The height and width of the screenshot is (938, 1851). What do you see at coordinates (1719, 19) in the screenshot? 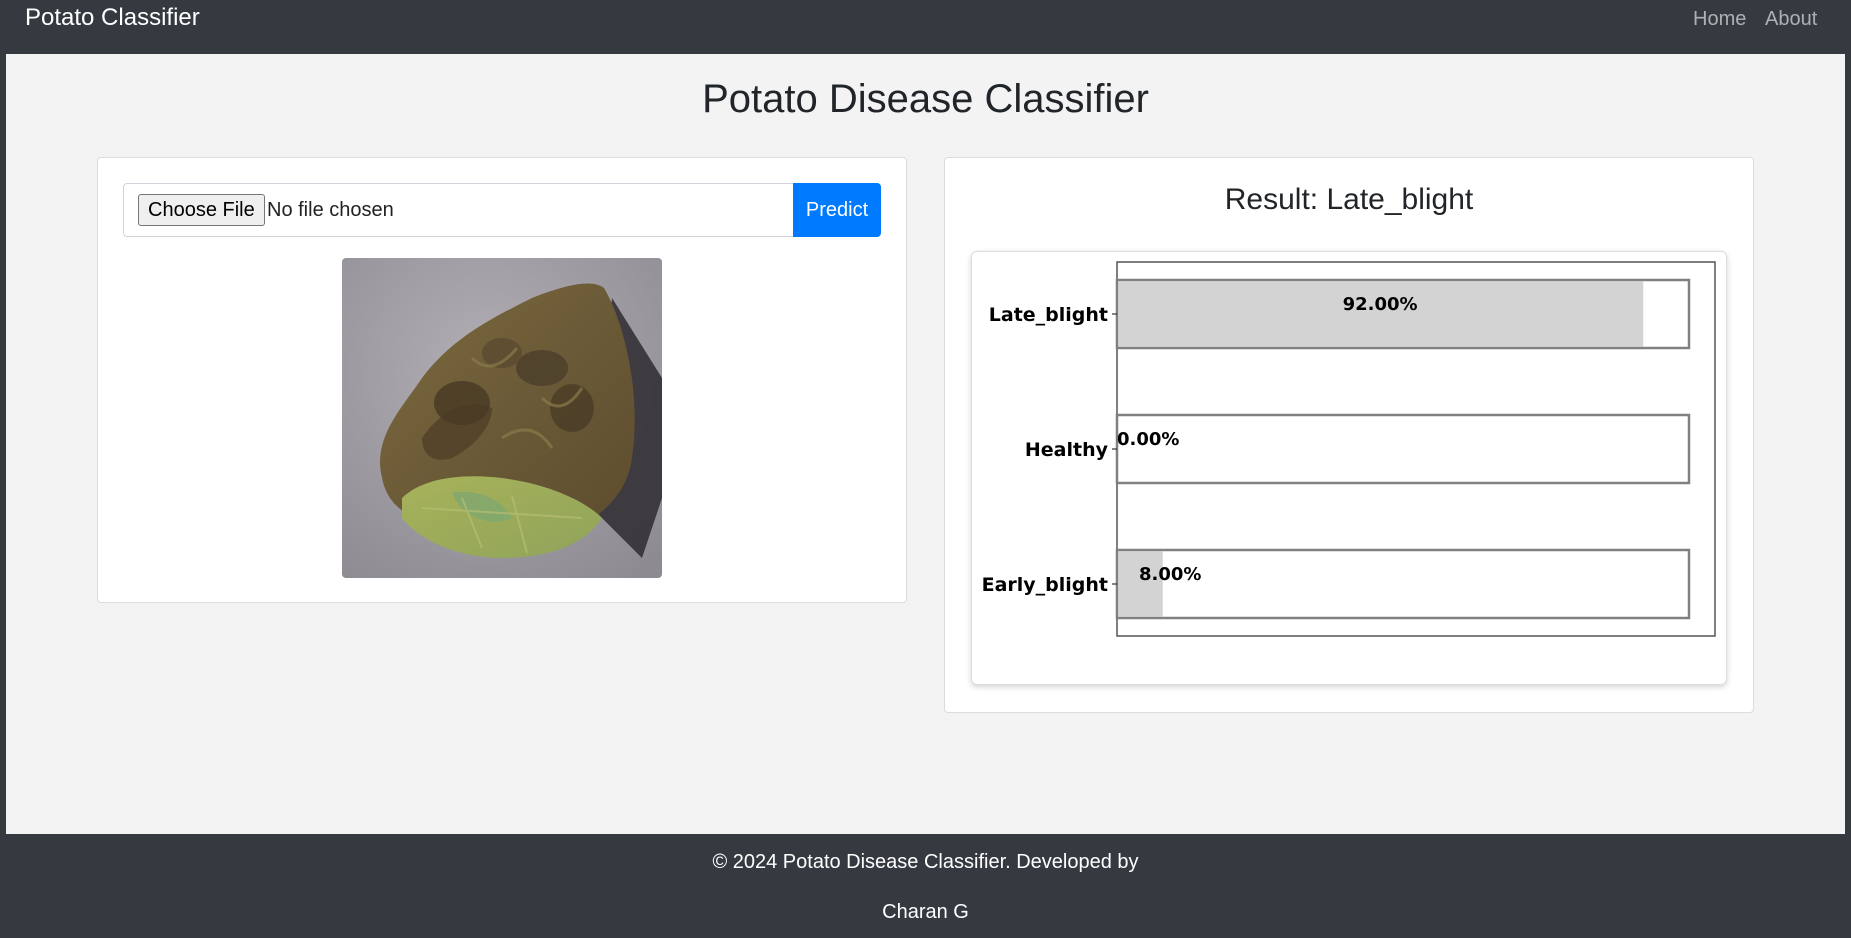
I see `nav-home-link: Home` at bounding box center [1719, 19].